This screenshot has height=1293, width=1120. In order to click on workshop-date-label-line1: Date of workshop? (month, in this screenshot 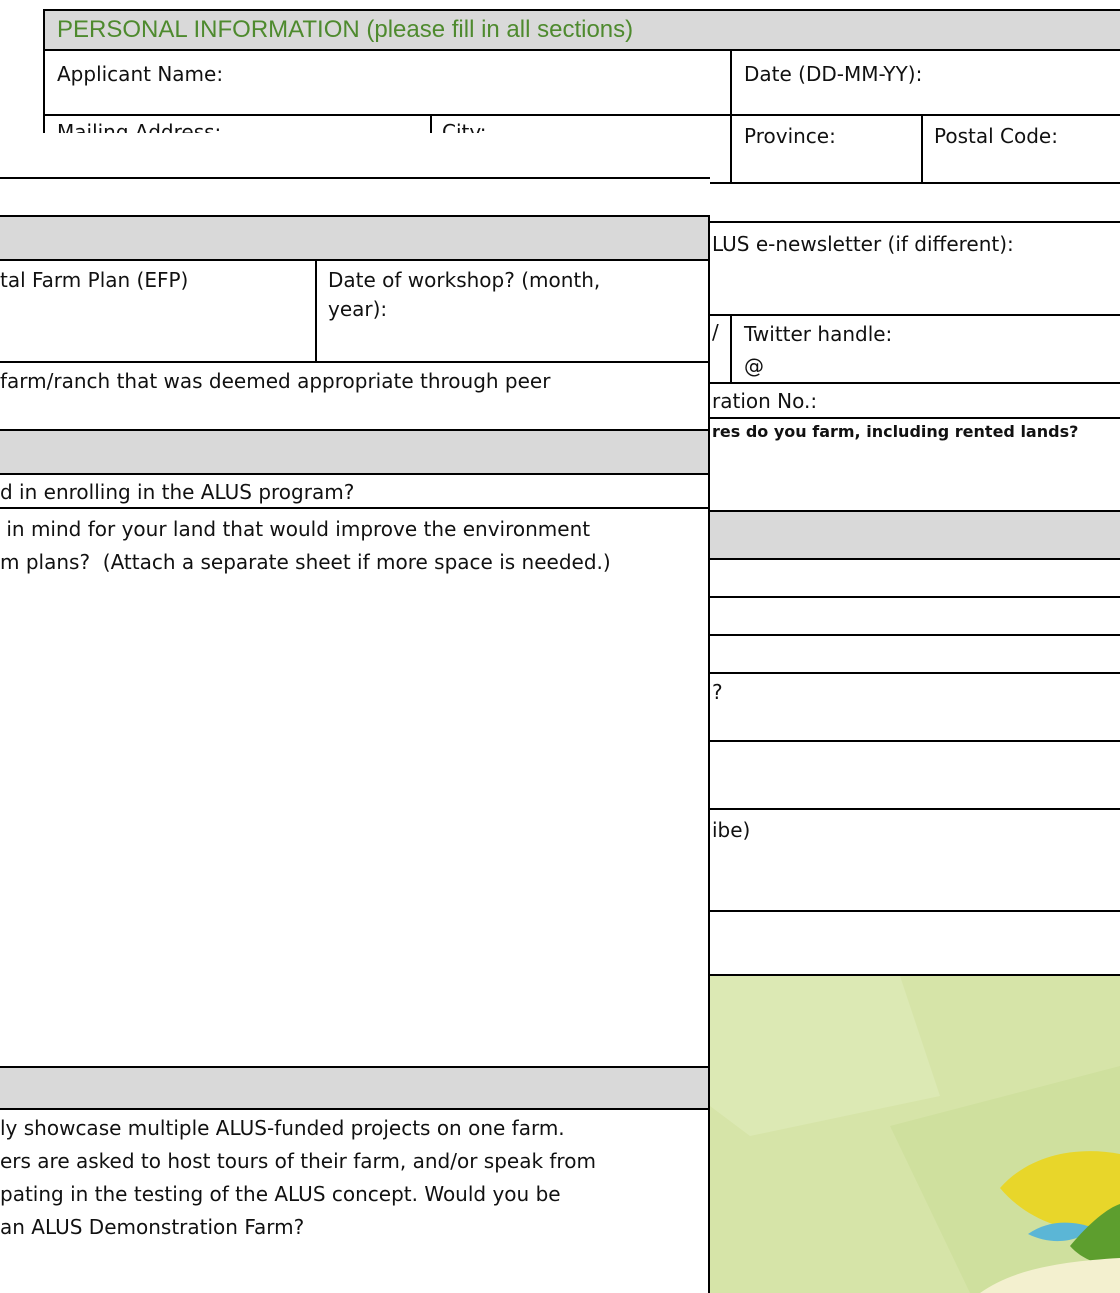, I will do `click(464, 280)`.